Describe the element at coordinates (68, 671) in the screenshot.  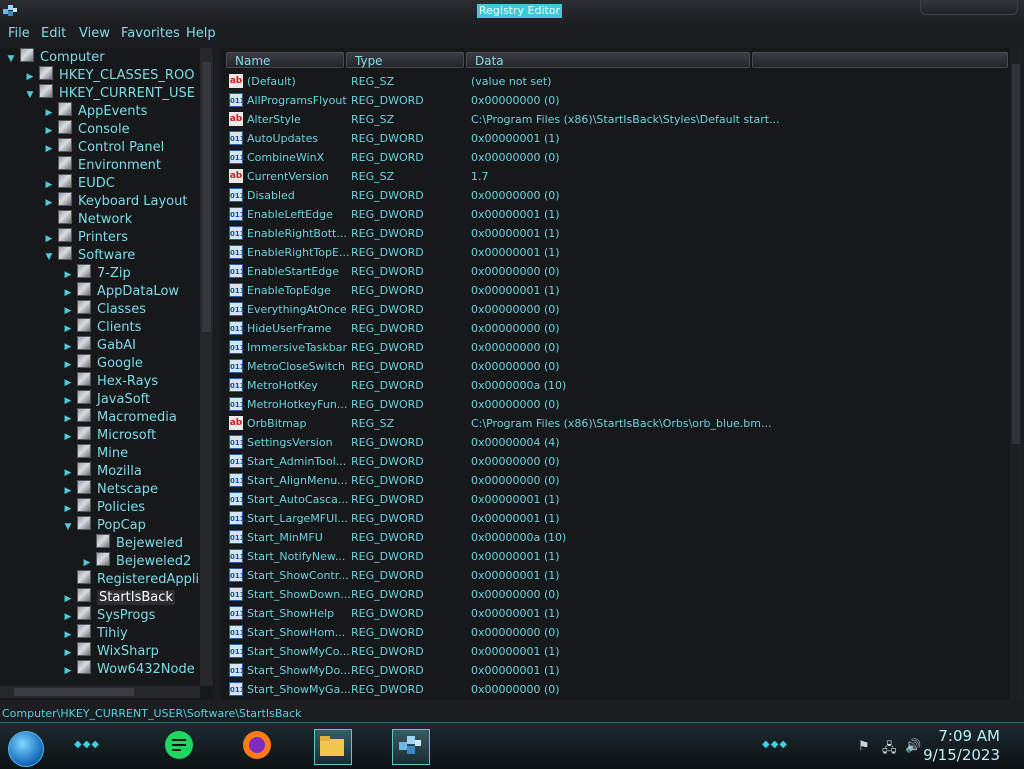
I see `expand-arrow-icon: ▶` at that location.